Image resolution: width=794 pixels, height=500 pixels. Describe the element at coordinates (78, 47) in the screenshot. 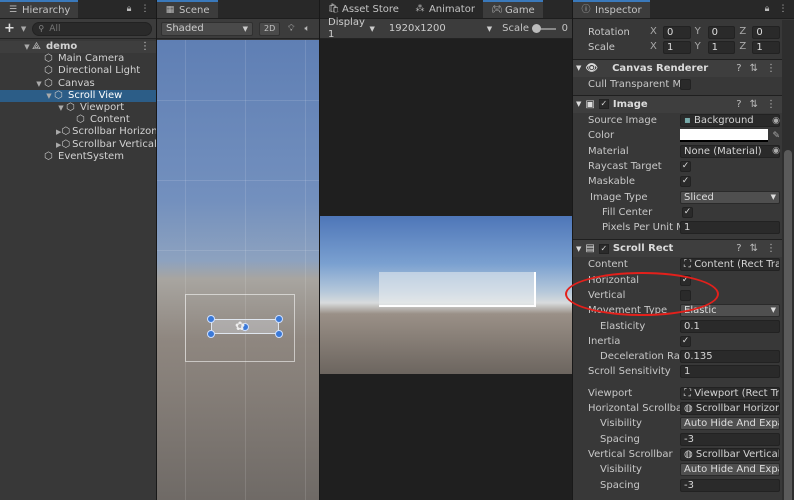

I see `tree-item-demo: ▼ ⟁ demo ⋮` at that location.